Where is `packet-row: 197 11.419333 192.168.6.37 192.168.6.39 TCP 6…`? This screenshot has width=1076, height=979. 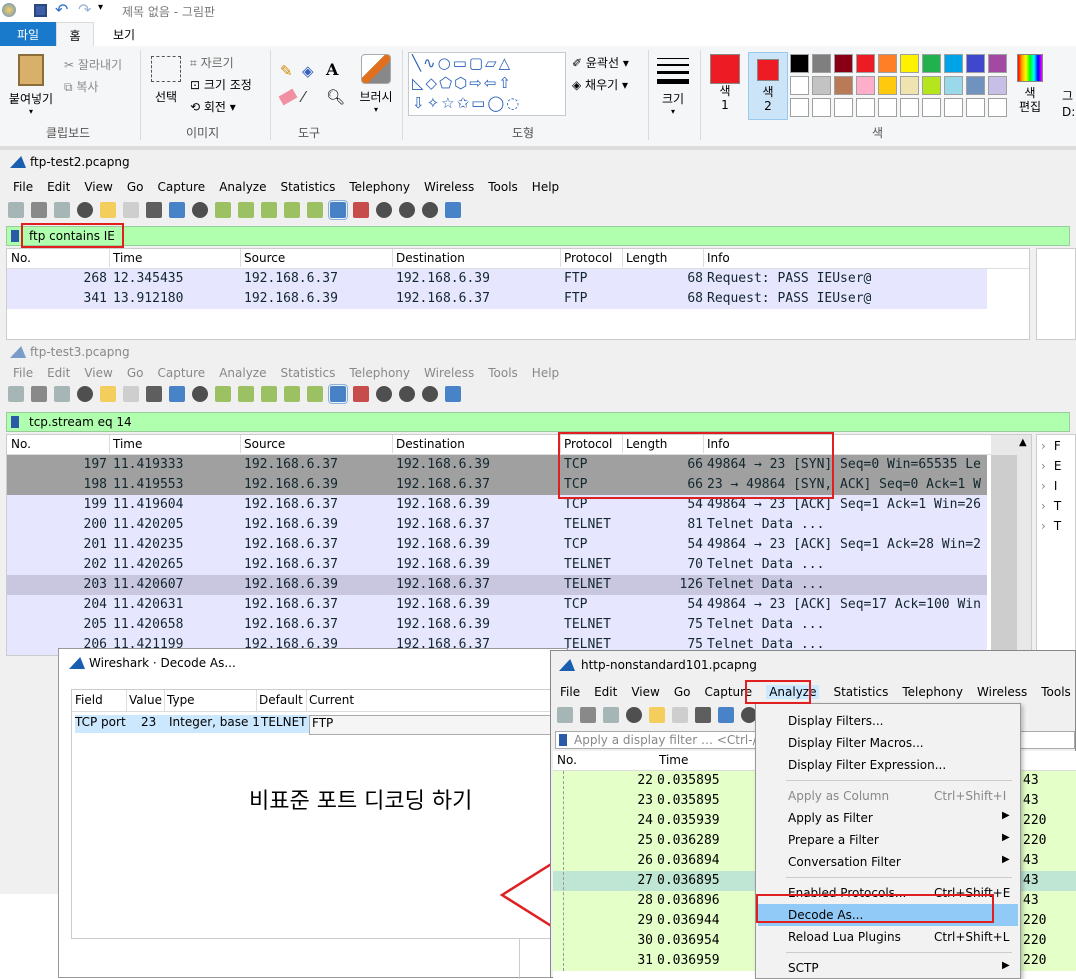
packet-row: 197 11.419333 192.168.6.37 192.168.6.39 TCP 6… is located at coordinates (497, 465).